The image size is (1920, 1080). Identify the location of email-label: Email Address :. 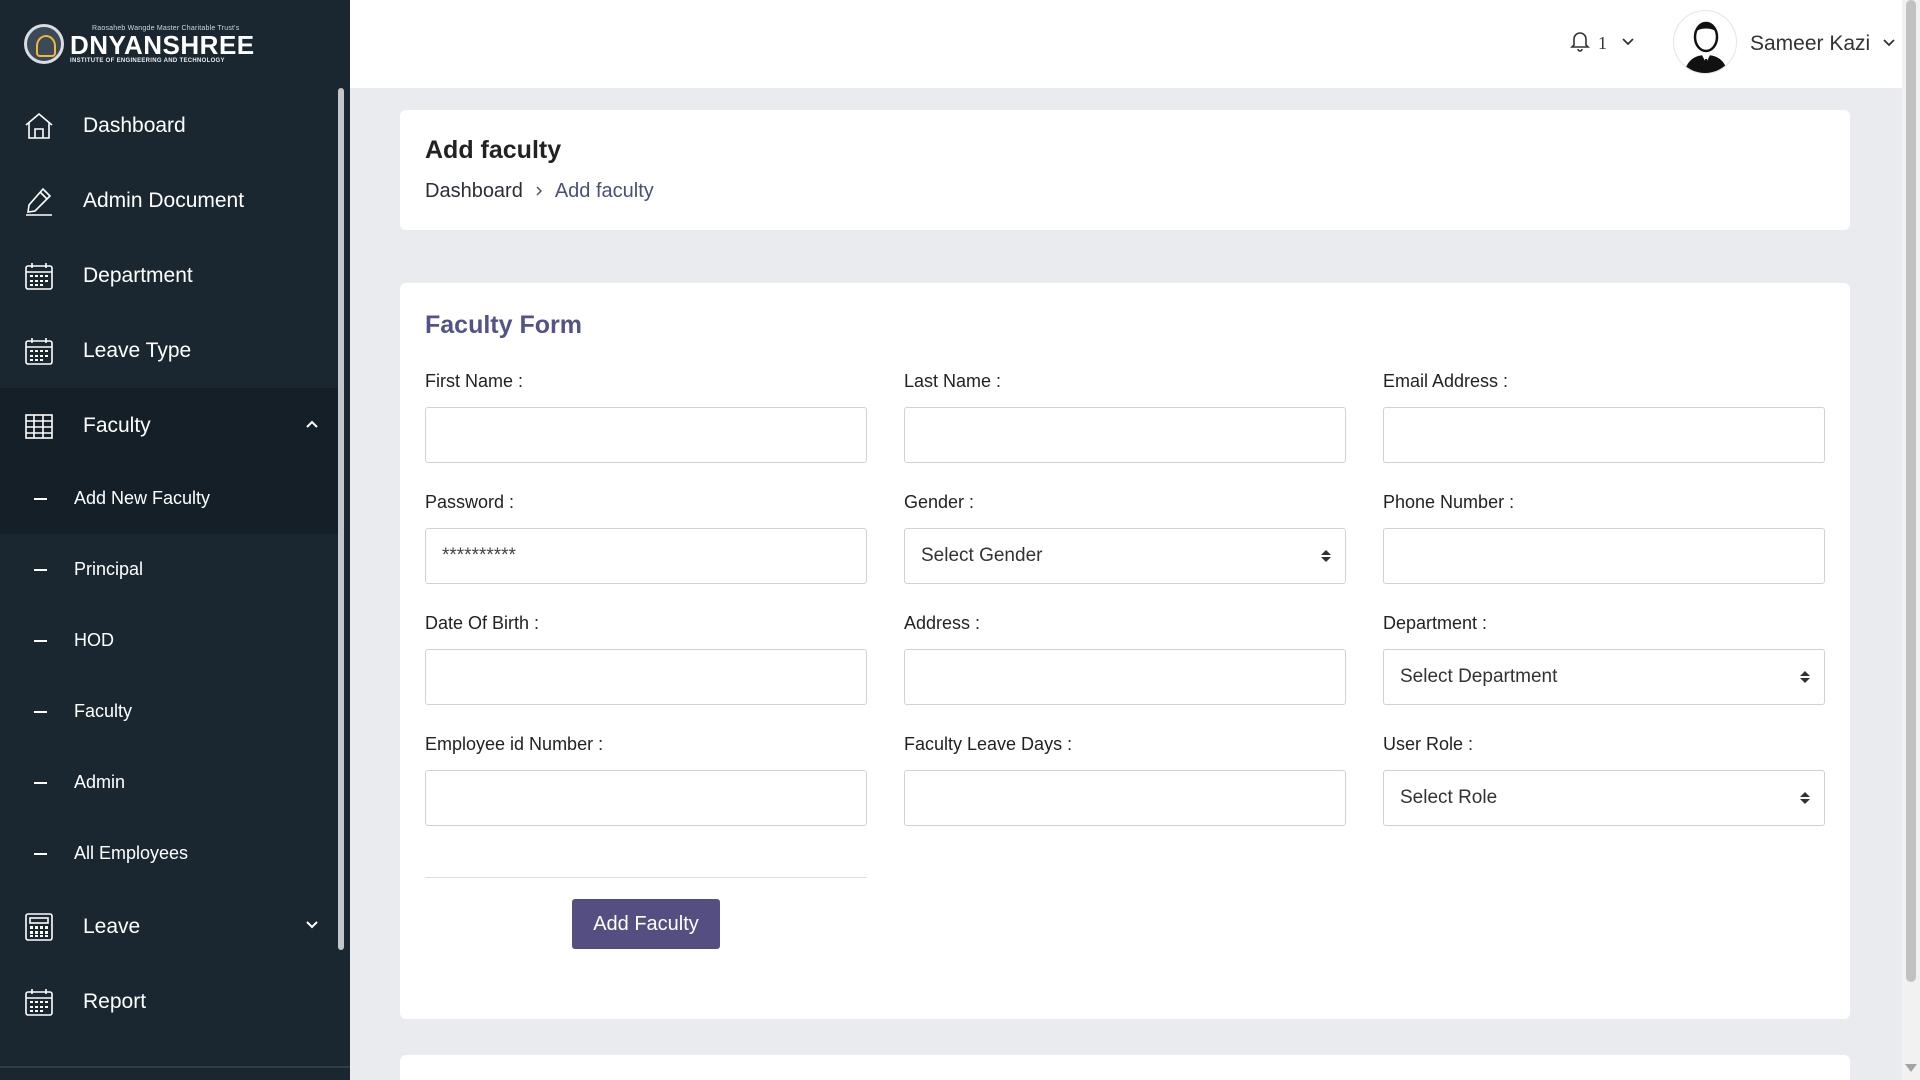
(1446, 381).